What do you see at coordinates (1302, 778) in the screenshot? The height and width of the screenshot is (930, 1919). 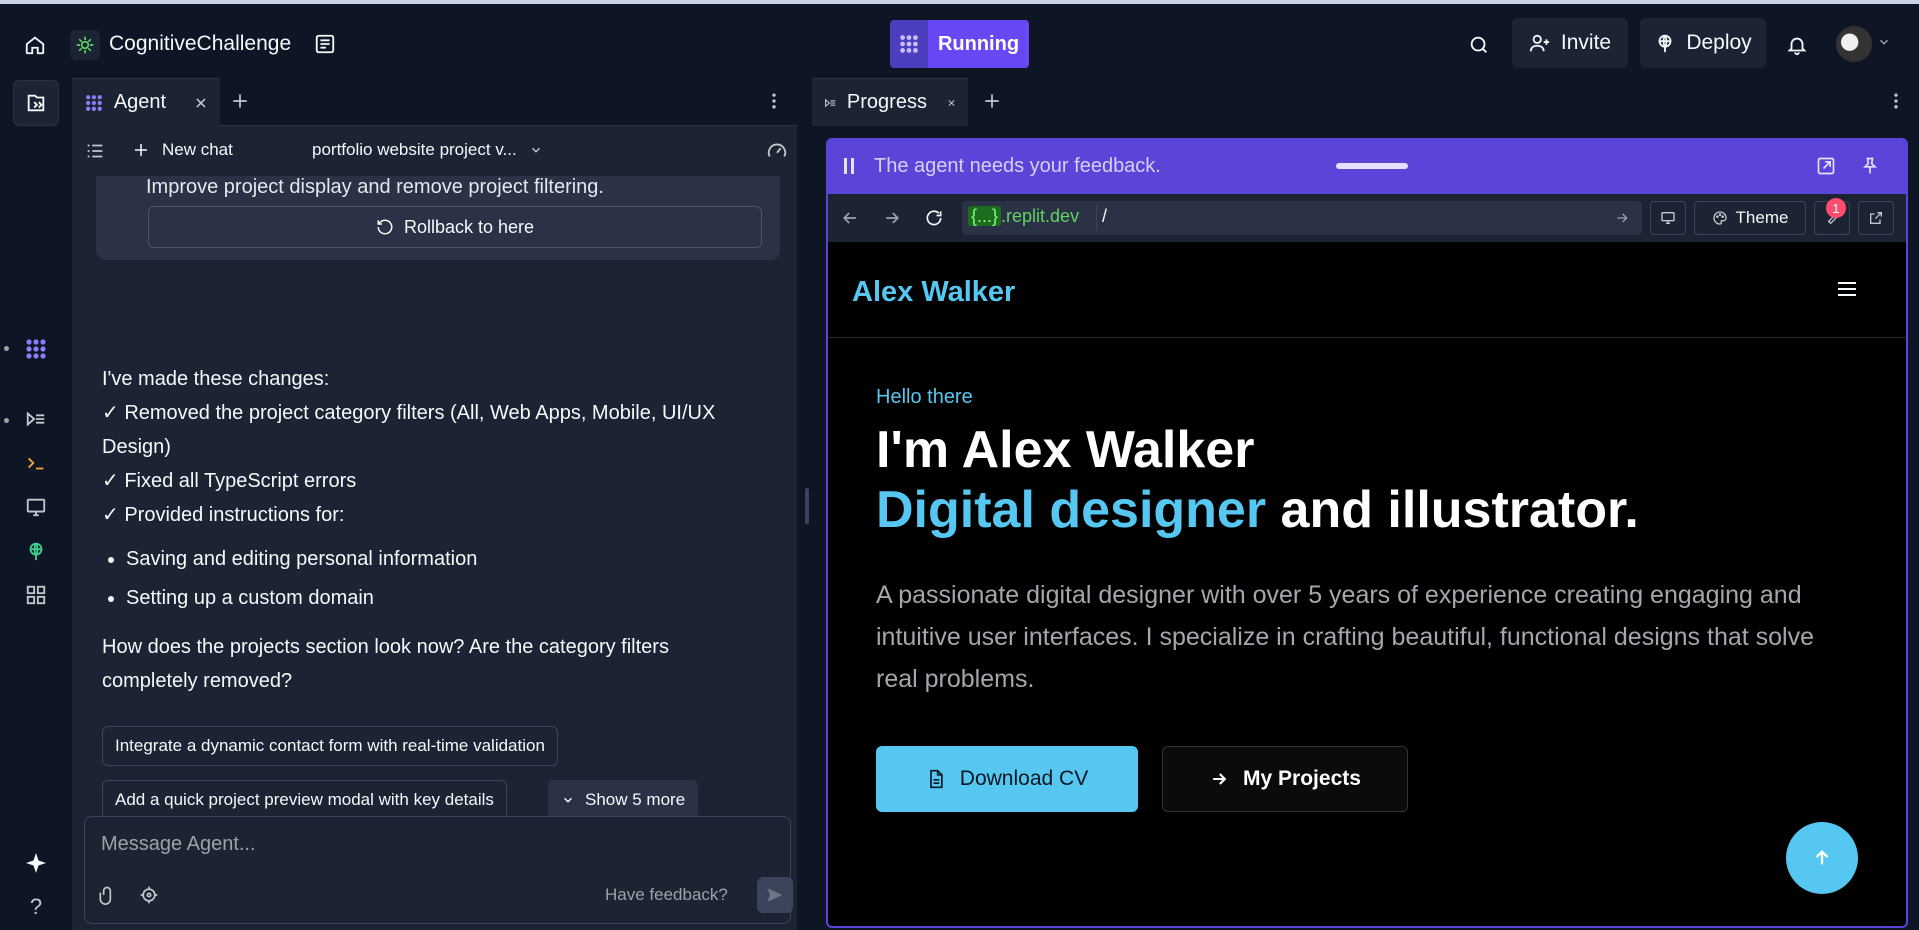 I see `my-projects-label: My Projects` at bounding box center [1302, 778].